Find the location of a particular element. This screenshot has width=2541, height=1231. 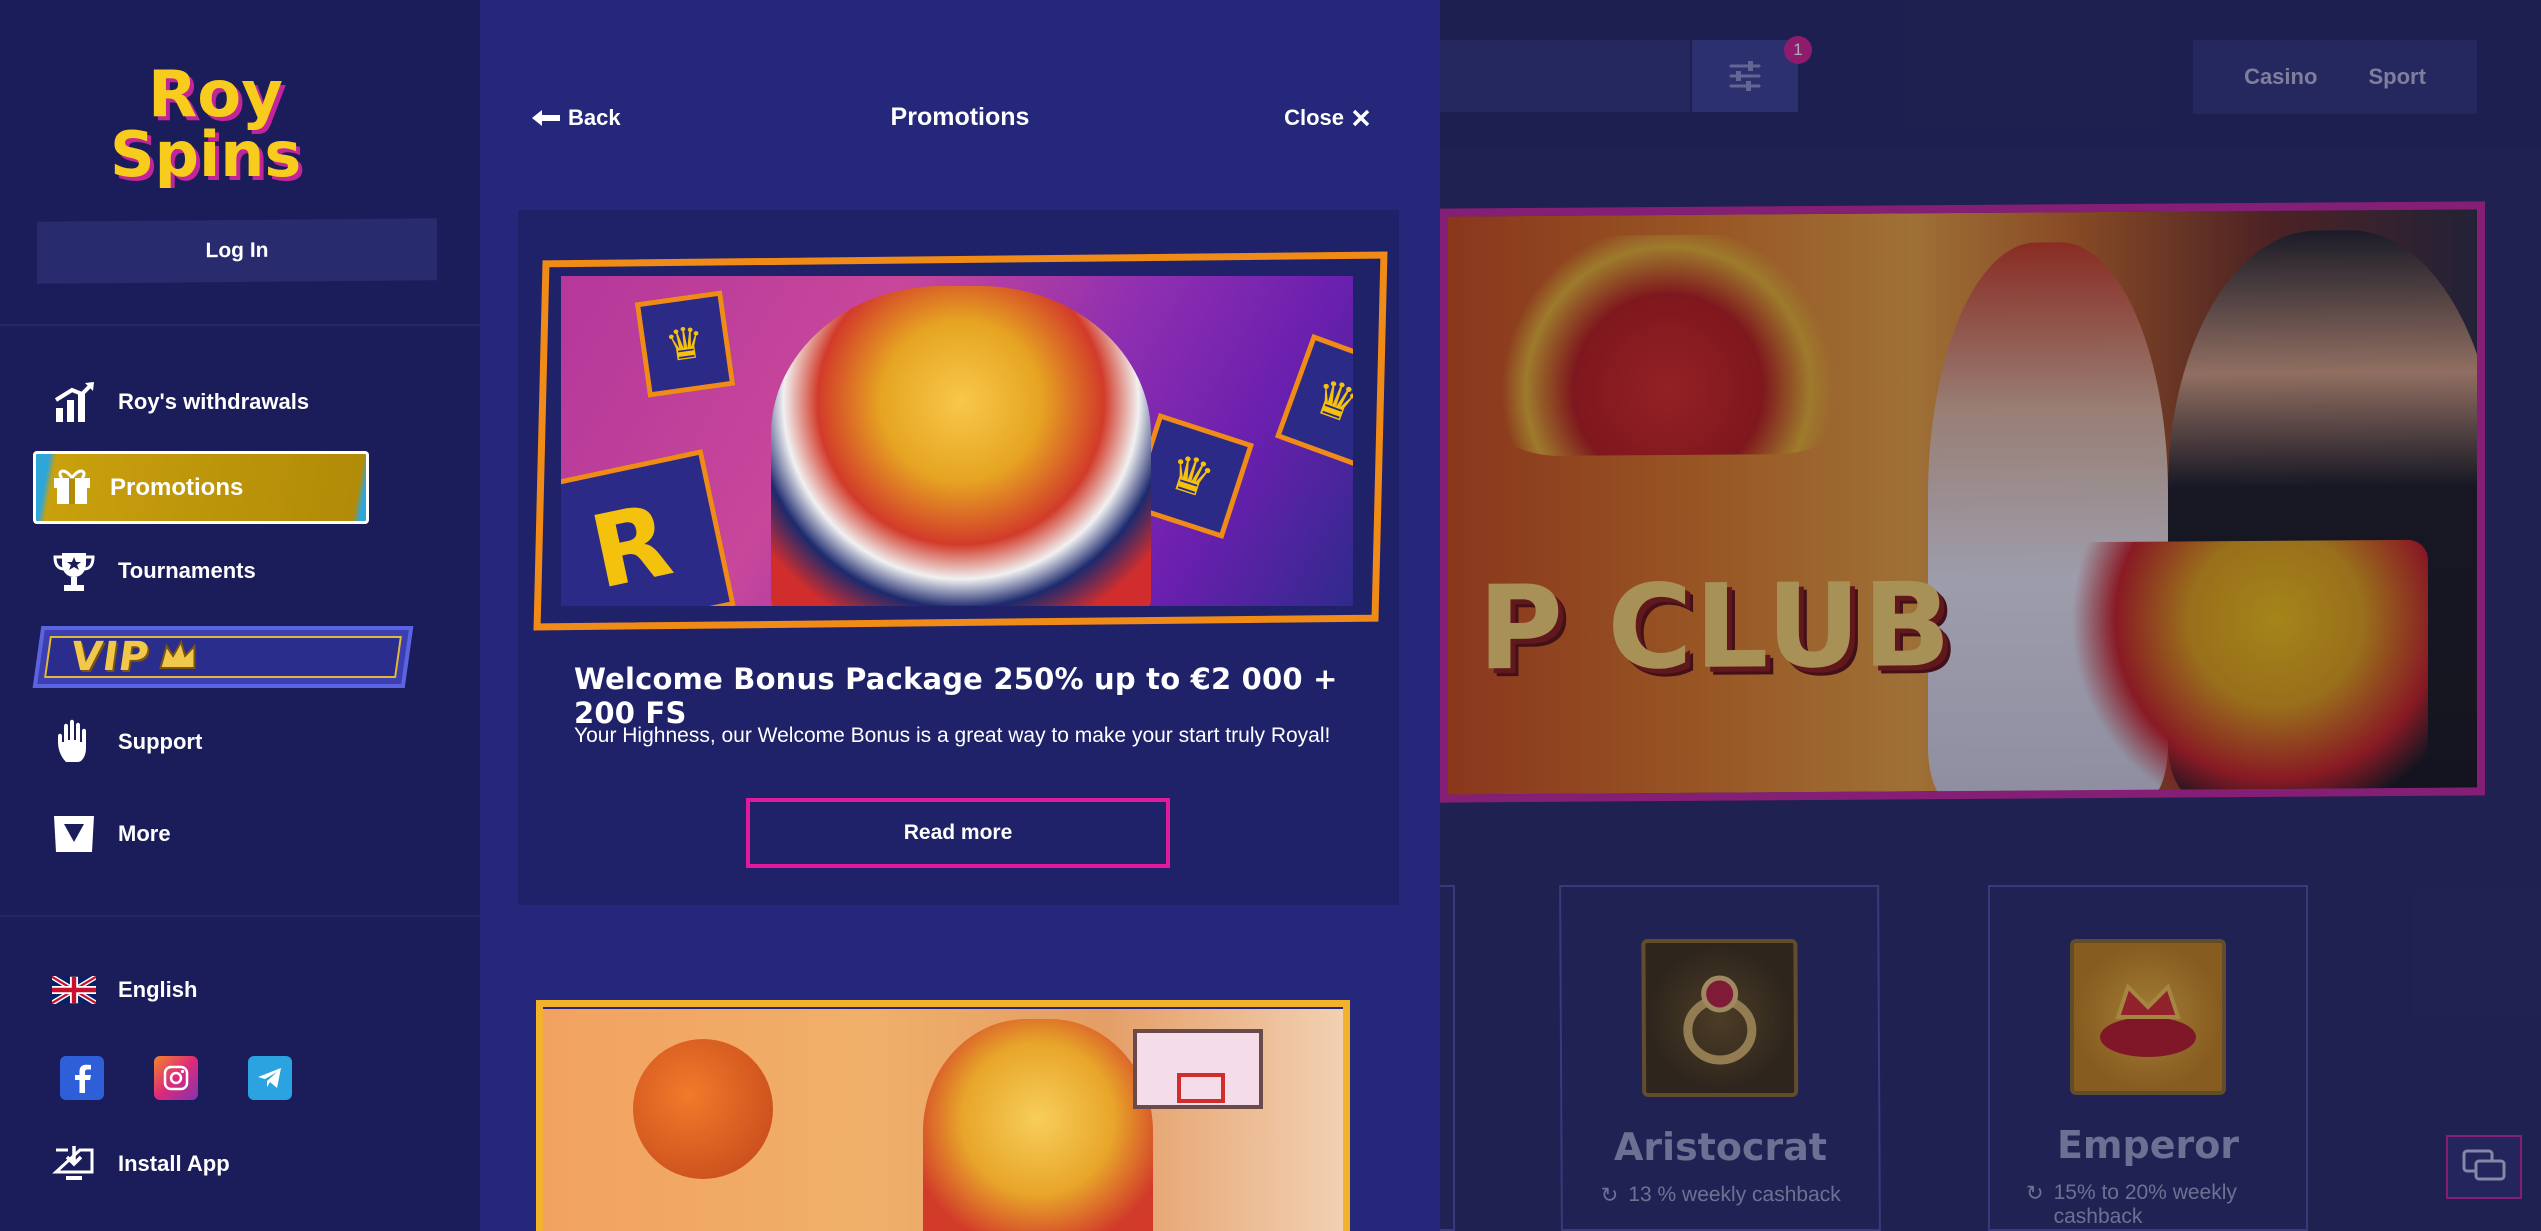

sidebar-vip-banner: VIP is located at coordinates (223, 657).